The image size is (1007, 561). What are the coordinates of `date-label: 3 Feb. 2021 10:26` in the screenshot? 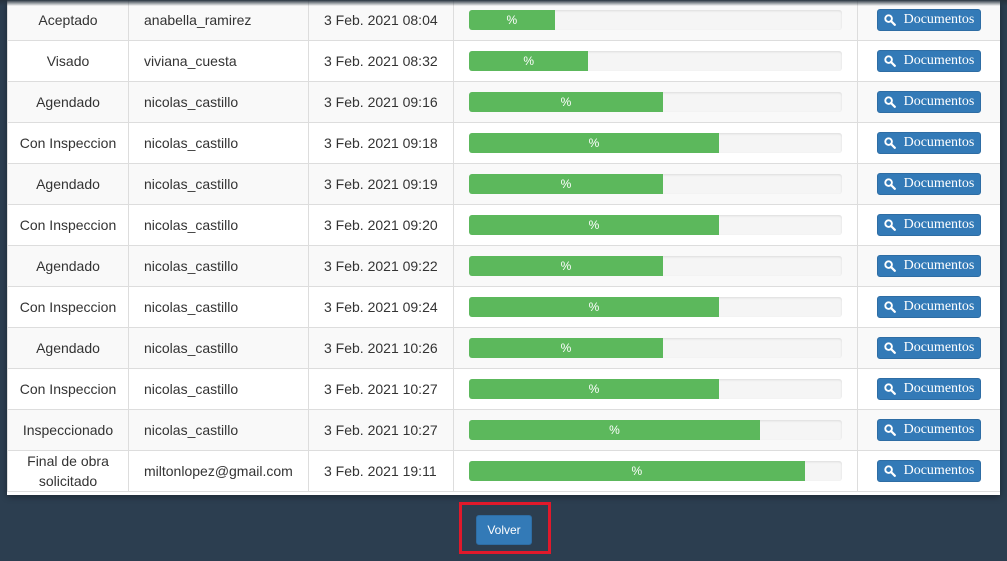 It's located at (381, 348).